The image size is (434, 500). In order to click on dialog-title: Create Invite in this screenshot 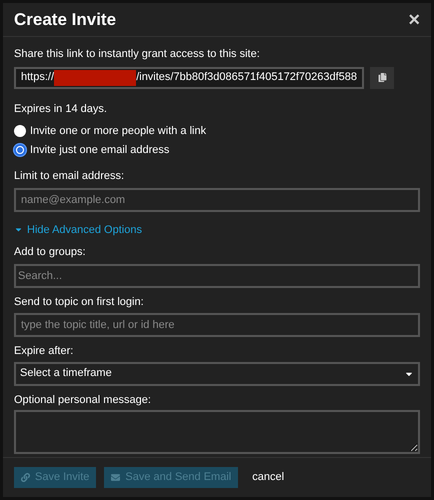, I will do `click(65, 19)`.